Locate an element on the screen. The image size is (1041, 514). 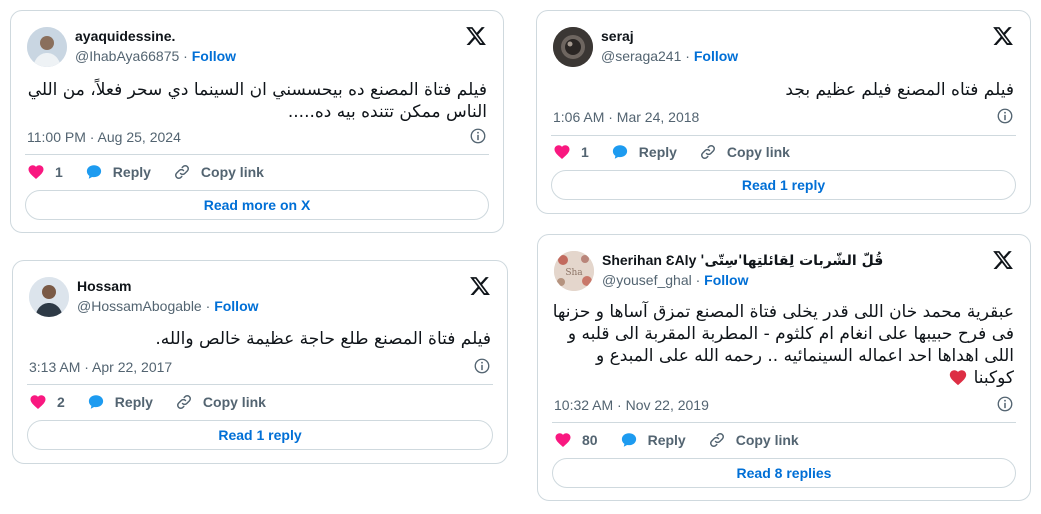
tweet-timestamp: 3:13 AM · Apr 22, 2017 is located at coordinates (100, 367).